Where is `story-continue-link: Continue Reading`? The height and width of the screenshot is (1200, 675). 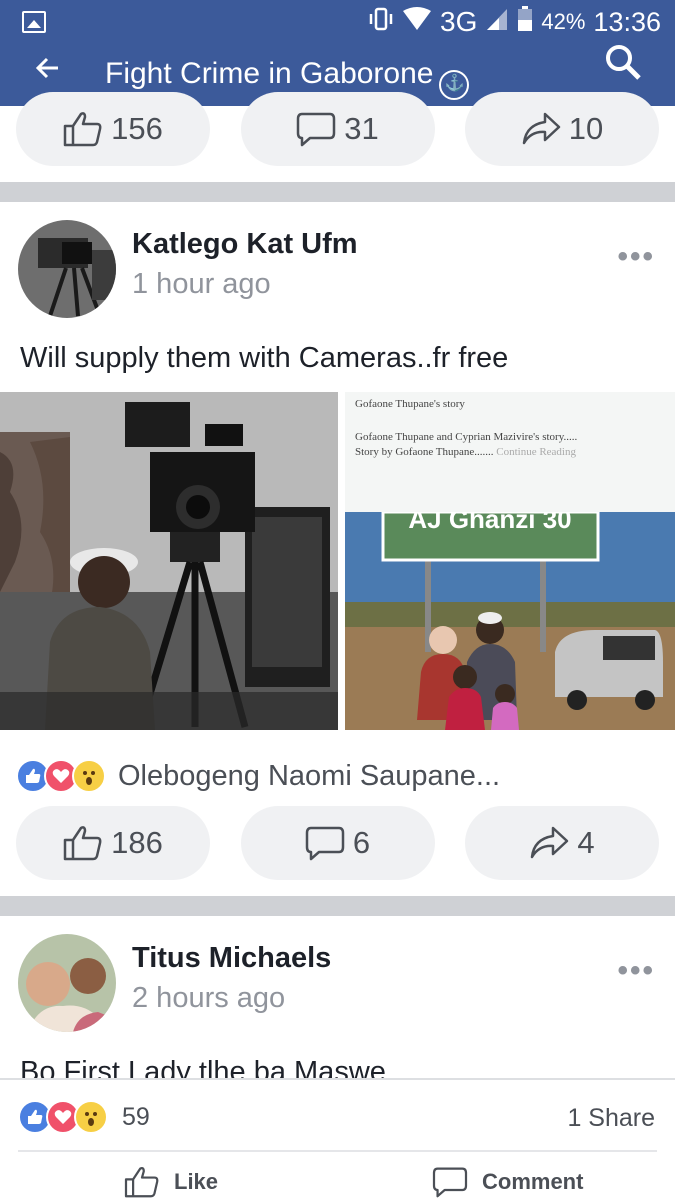
story-continue-link: Continue Reading is located at coordinates (536, 452).